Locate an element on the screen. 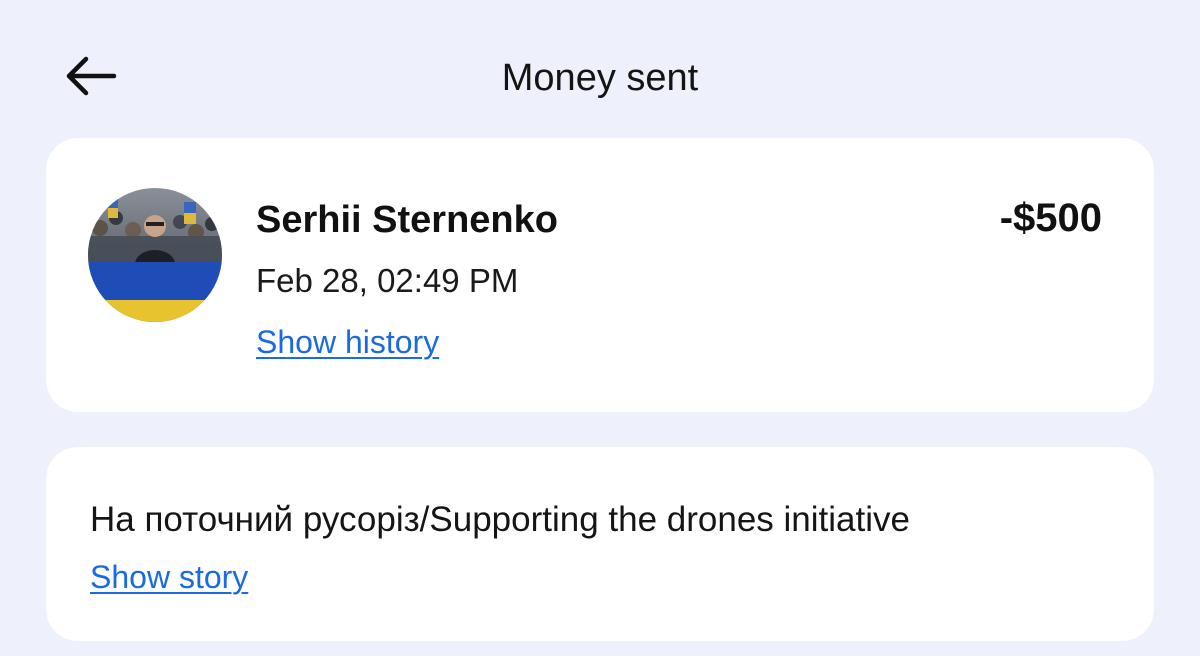 The height and width of the screenshot is (656, 1200). show-history-link: Show history is located at coordinates (347, 342).